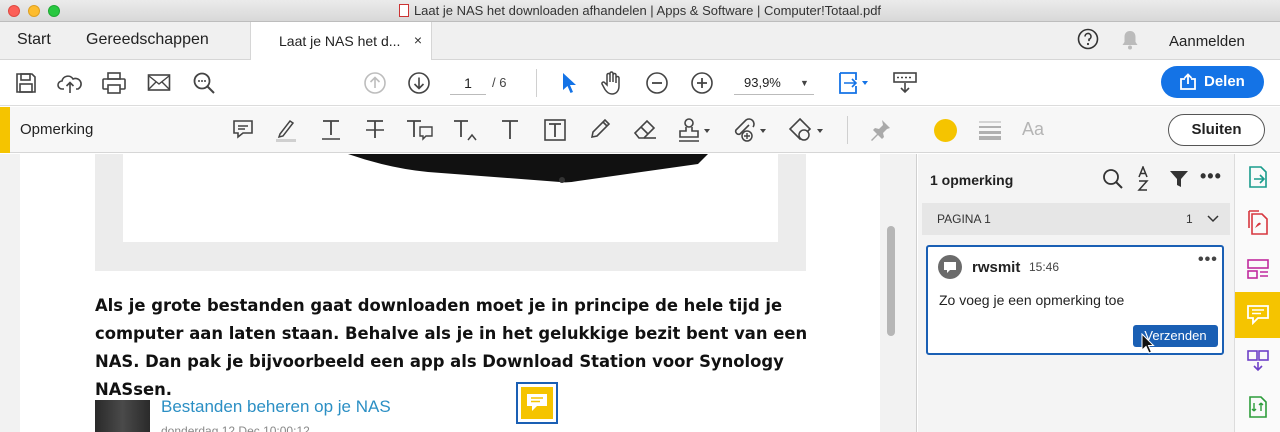  What do you see at coordinates (147, 40) in the screenshot?
I see `menu-tools: Gereedschappen` at bounding box center [147, 40].